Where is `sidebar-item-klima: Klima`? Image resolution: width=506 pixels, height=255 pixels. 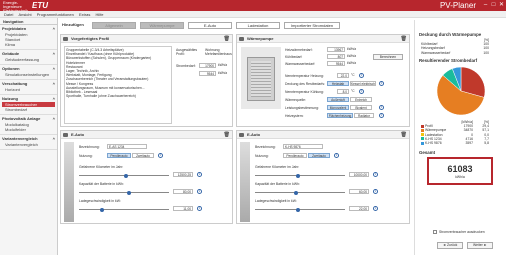 sidebar-item-klima: Klima is located at coordinates (28, 44).